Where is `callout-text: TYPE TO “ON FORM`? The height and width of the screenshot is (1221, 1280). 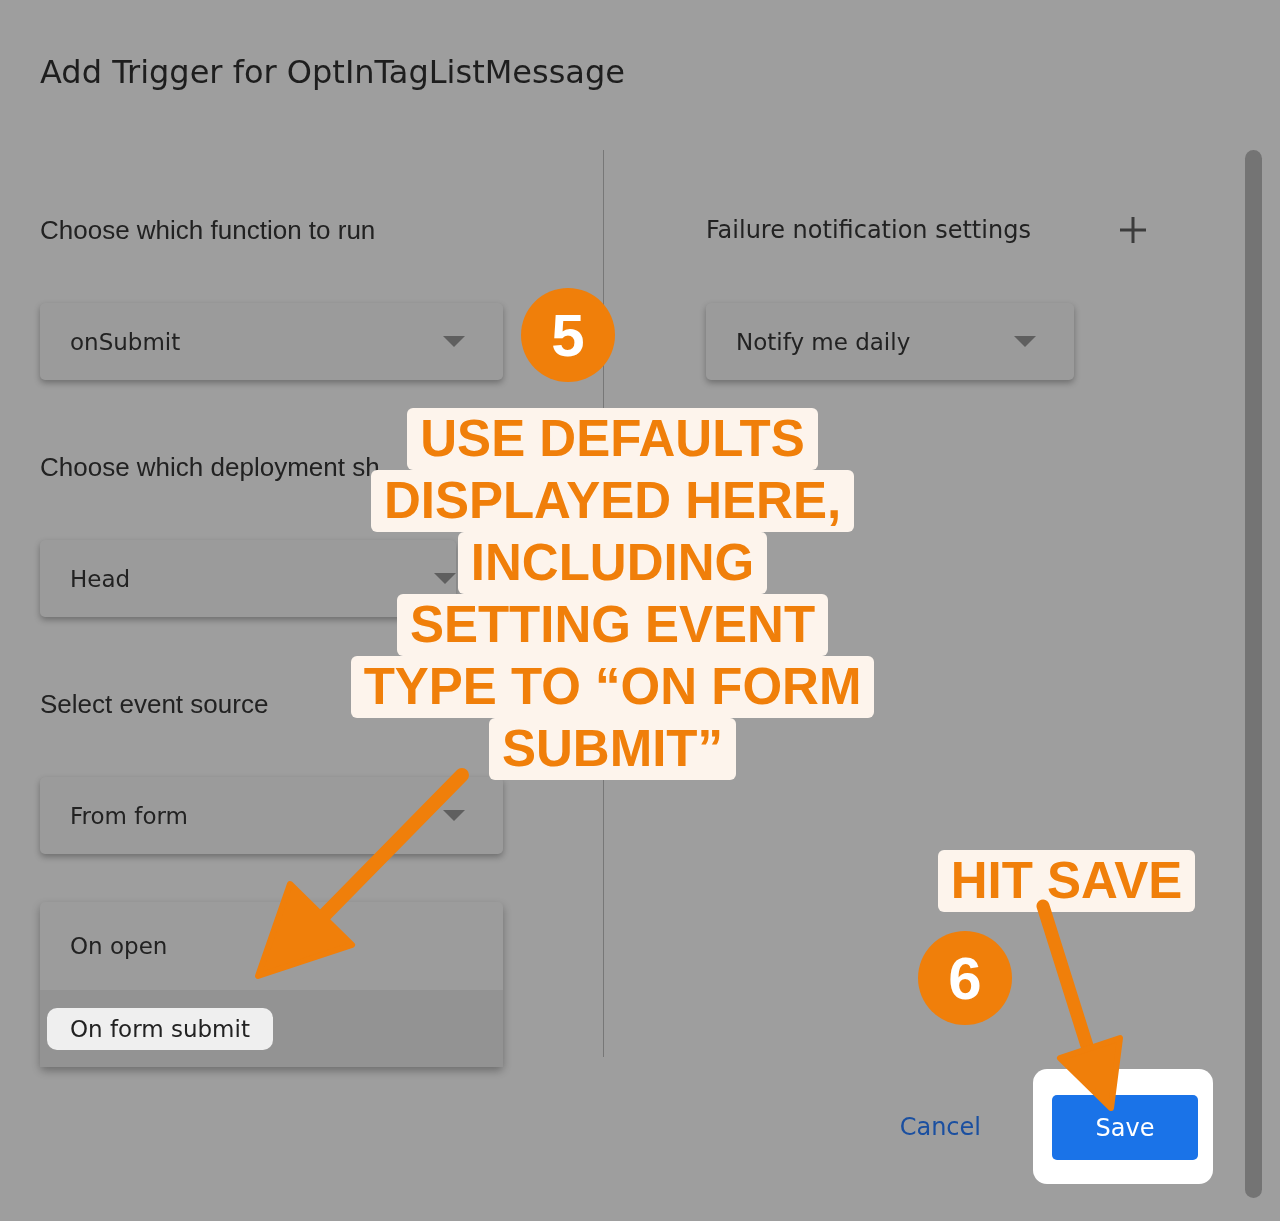
callout-text: TYPE TO “ON FORM is located at coordinates (612, 687).